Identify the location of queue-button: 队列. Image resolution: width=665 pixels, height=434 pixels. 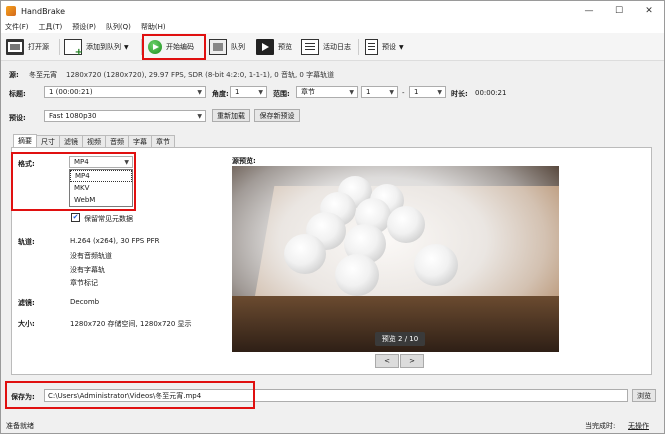
(227, 47).